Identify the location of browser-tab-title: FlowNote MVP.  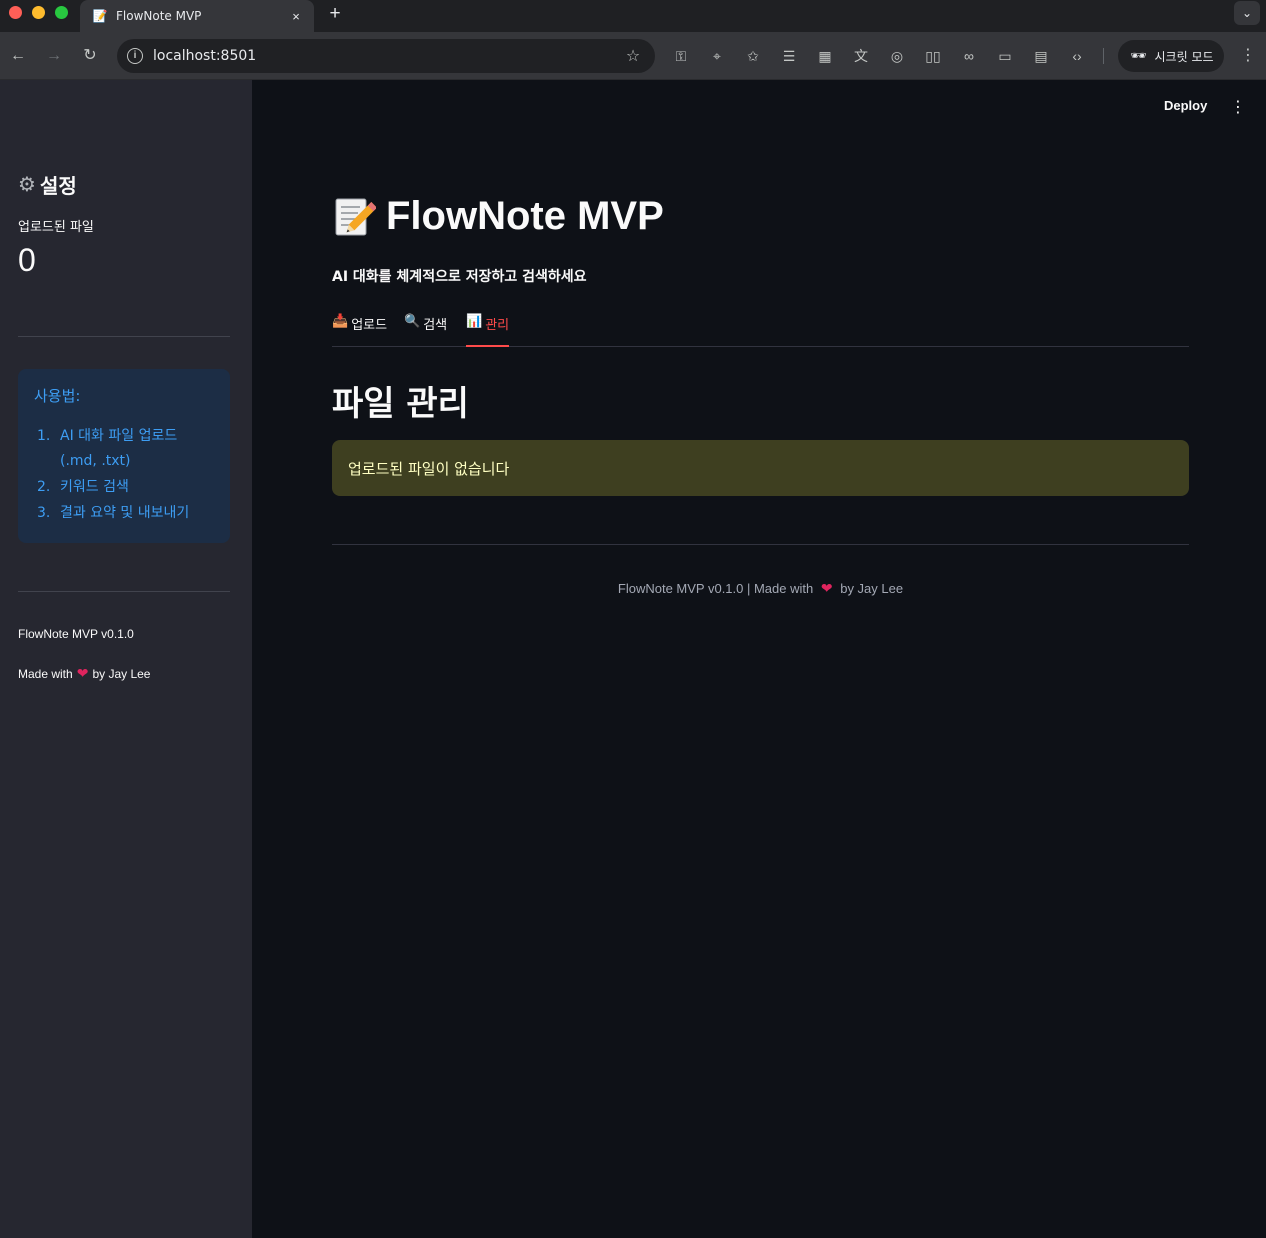
(159, 16).